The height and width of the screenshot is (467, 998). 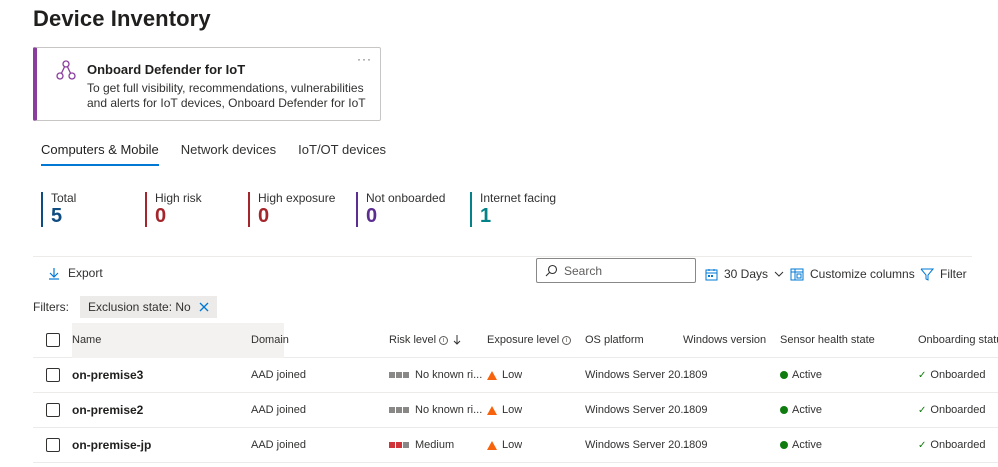 I want to click on search-icon, so click(x=551, y=270).